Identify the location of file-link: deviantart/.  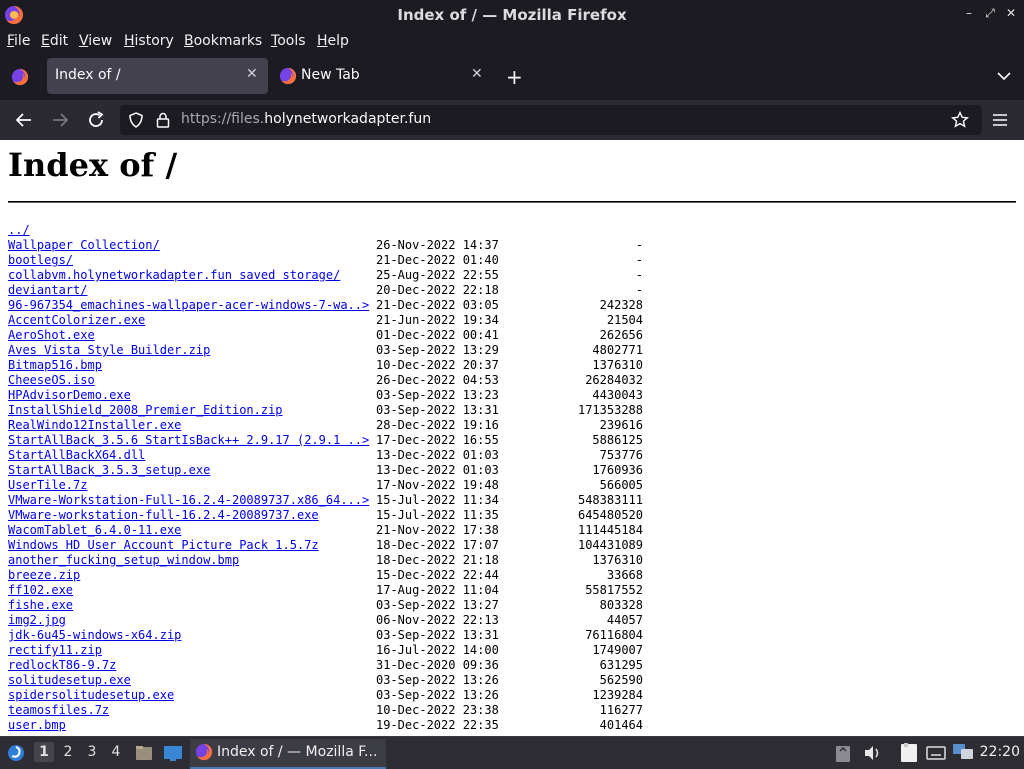
(47, 290).